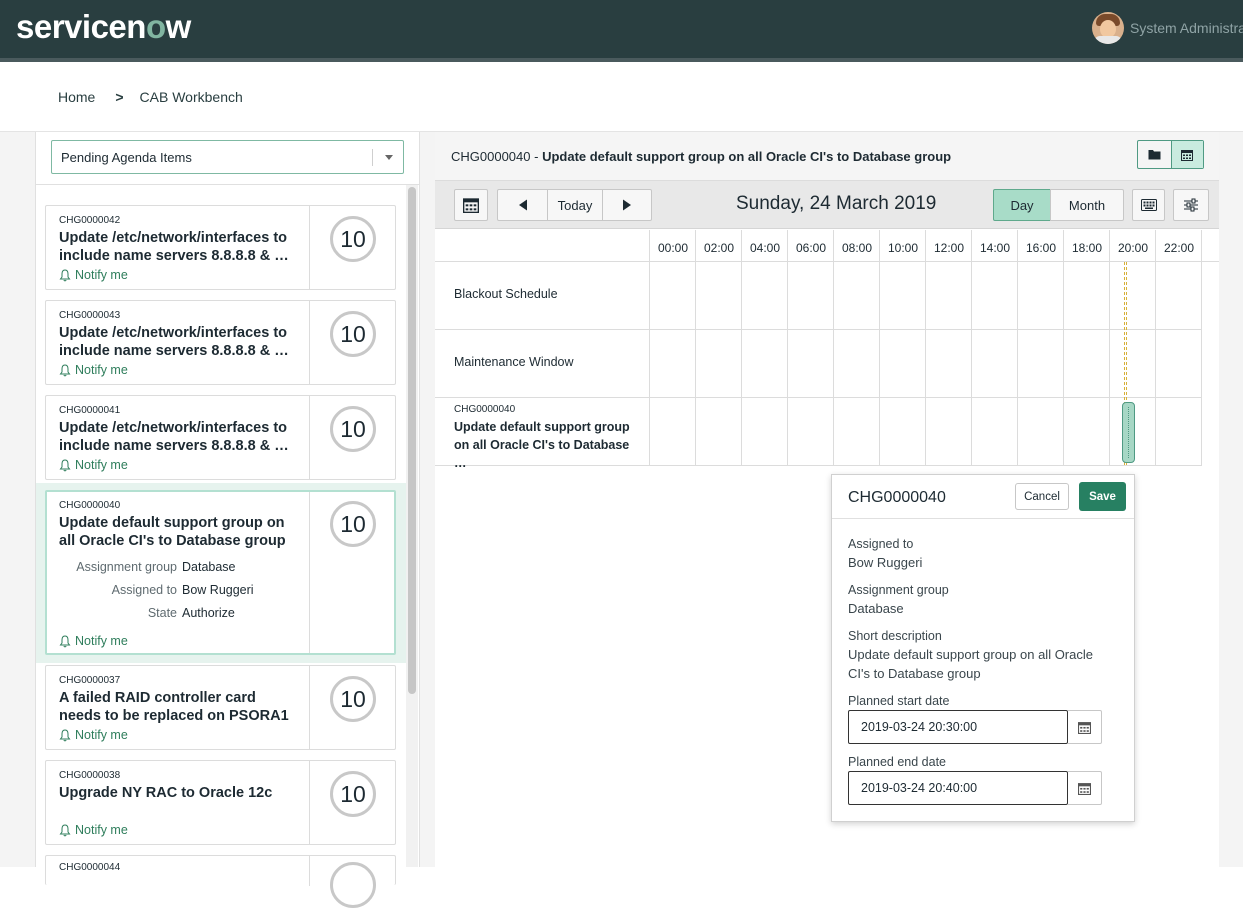  I want to click on risk-score-badge, so click(353, 885).